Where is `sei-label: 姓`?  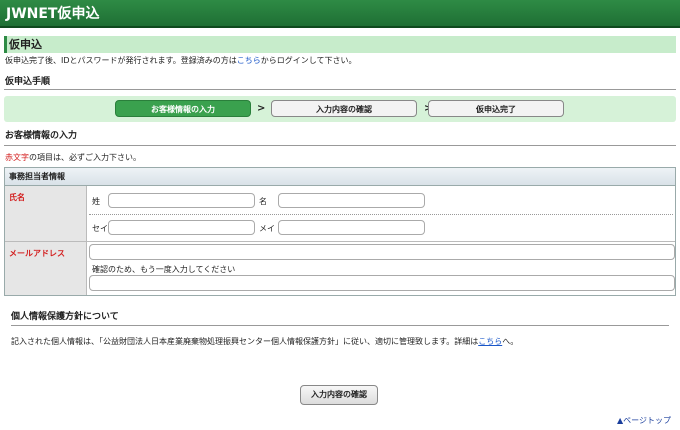
sei-label: 姓 is located at coordinates (96, 201).